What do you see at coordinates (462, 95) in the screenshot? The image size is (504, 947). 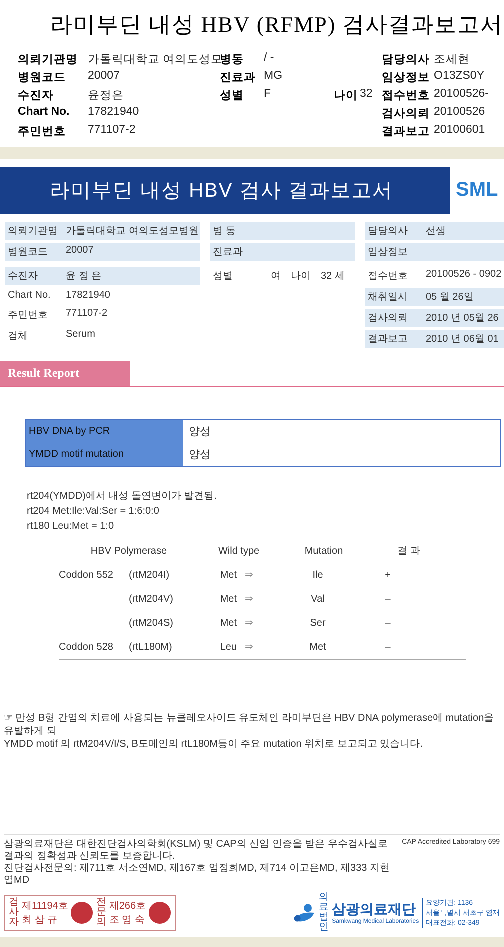 I see `field-value: 20100526-` at bounding box center [462, 95].